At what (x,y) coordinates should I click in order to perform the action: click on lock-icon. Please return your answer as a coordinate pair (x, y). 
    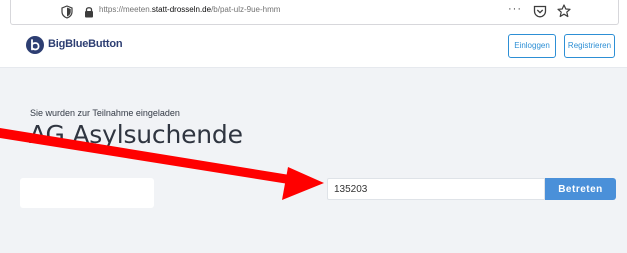
    Looking at the image, I should click on (89, 12).